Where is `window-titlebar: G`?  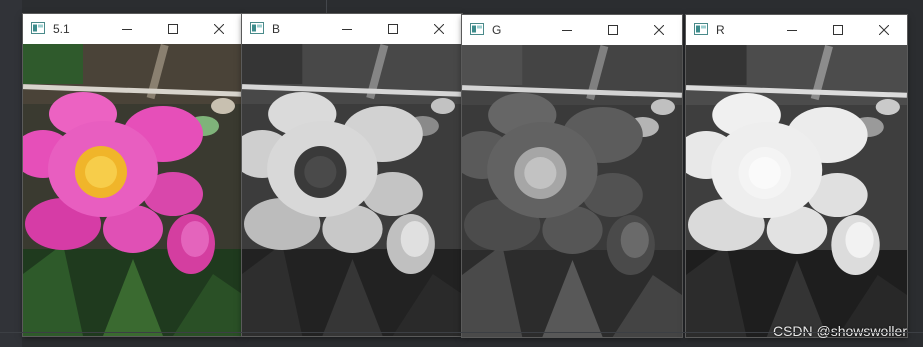
window-titlebar: G is located at coordinates (572, 30).